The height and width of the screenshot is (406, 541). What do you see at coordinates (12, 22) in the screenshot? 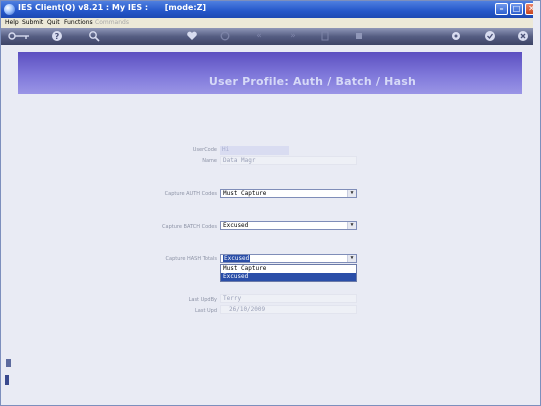
I see `menu-help: Help` at bounding box center [12, 22].